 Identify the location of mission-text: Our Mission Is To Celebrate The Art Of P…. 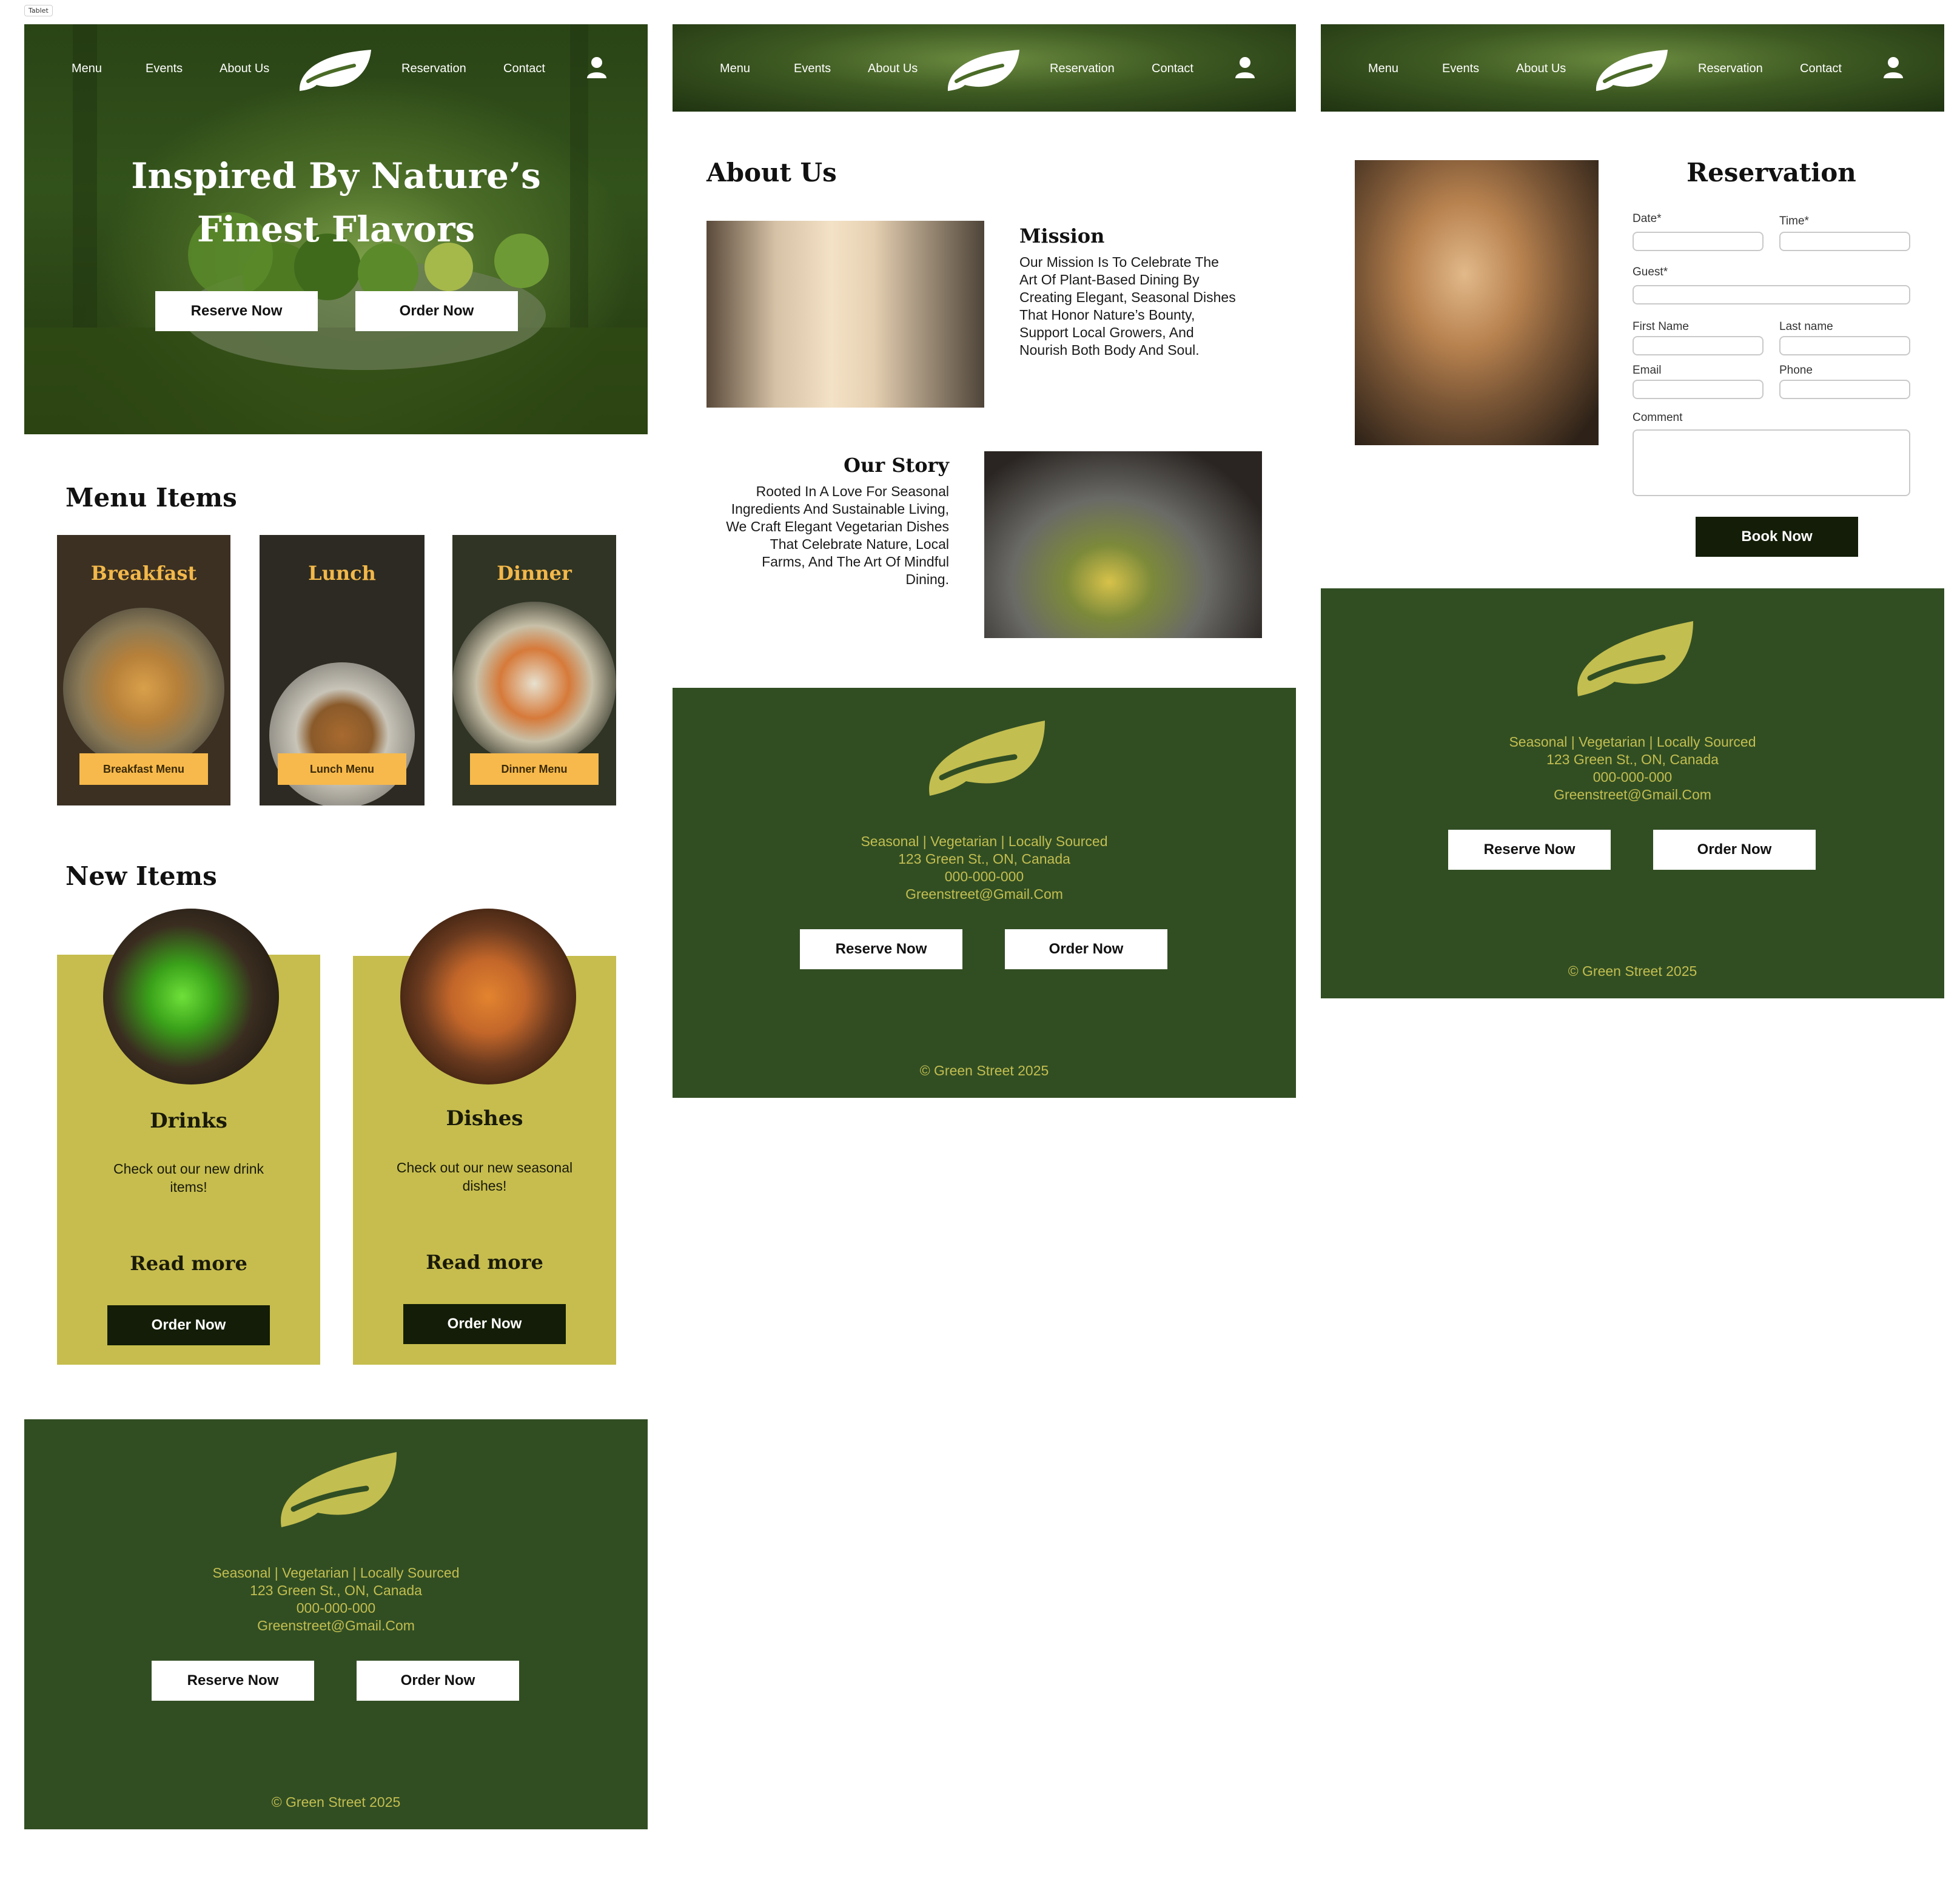
(1146, 306).